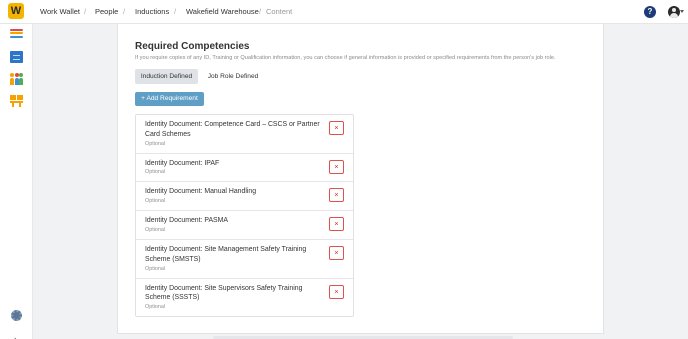  What do you see at coordinates (279, 11) in the screenshot?
I see `breadcrumb-current: Content` at bounding box center [279, 11].